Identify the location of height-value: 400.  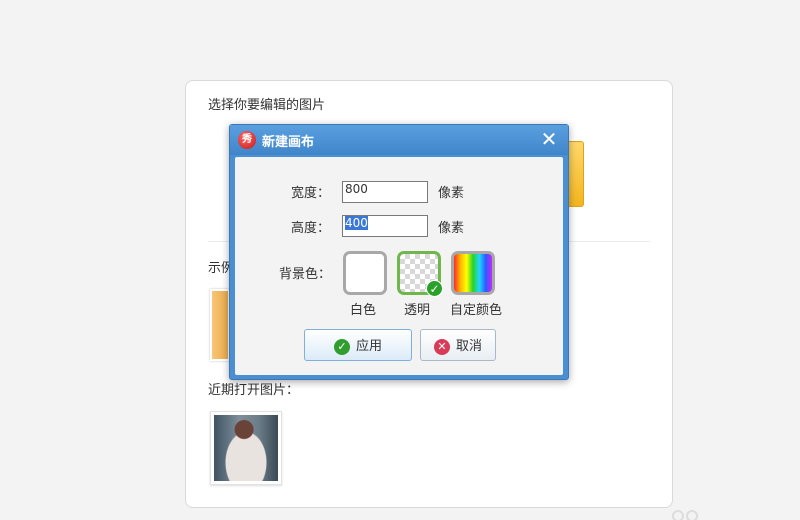
(356, 223).